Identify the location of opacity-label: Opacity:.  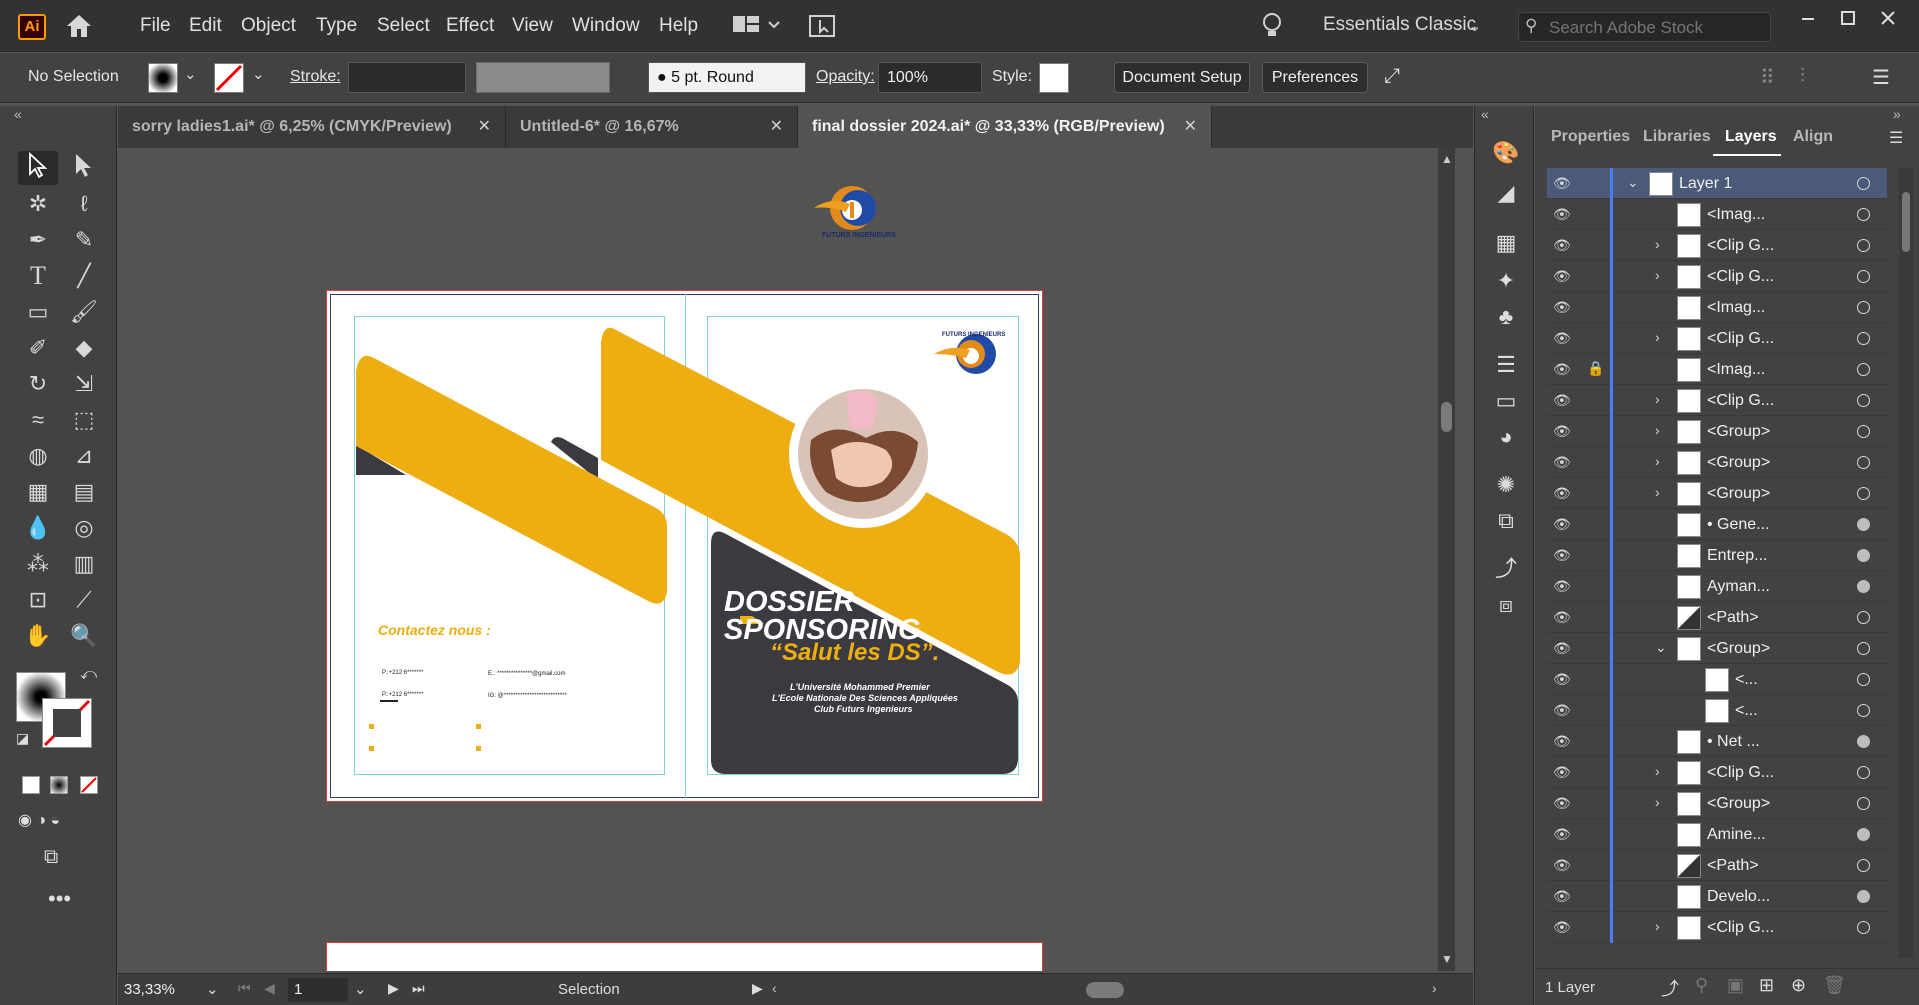
(845, 77).